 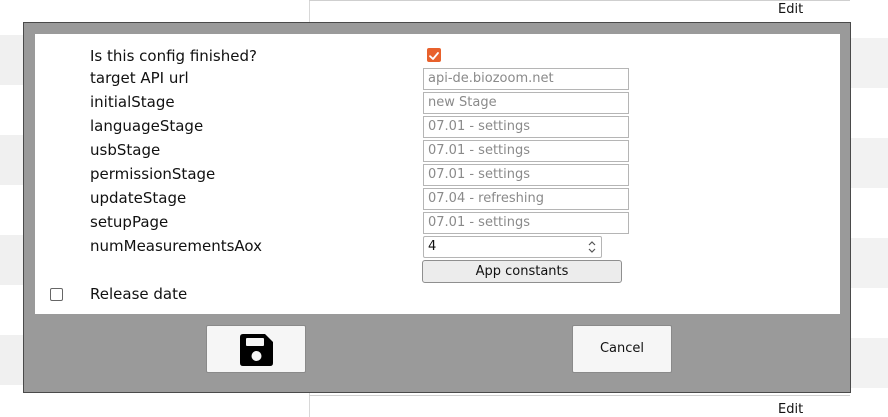 I want to click on spinner-arrows-icon, so click(x=592, y=247).